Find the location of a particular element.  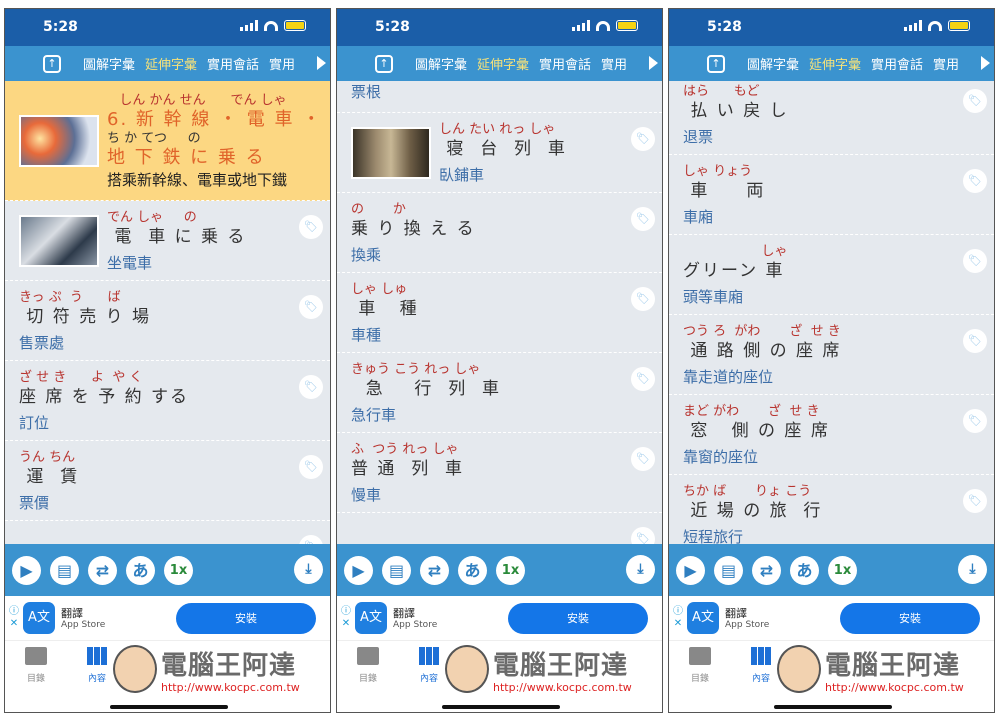

list-item: かた み ち🏷 is located at coordinates (167, 532).